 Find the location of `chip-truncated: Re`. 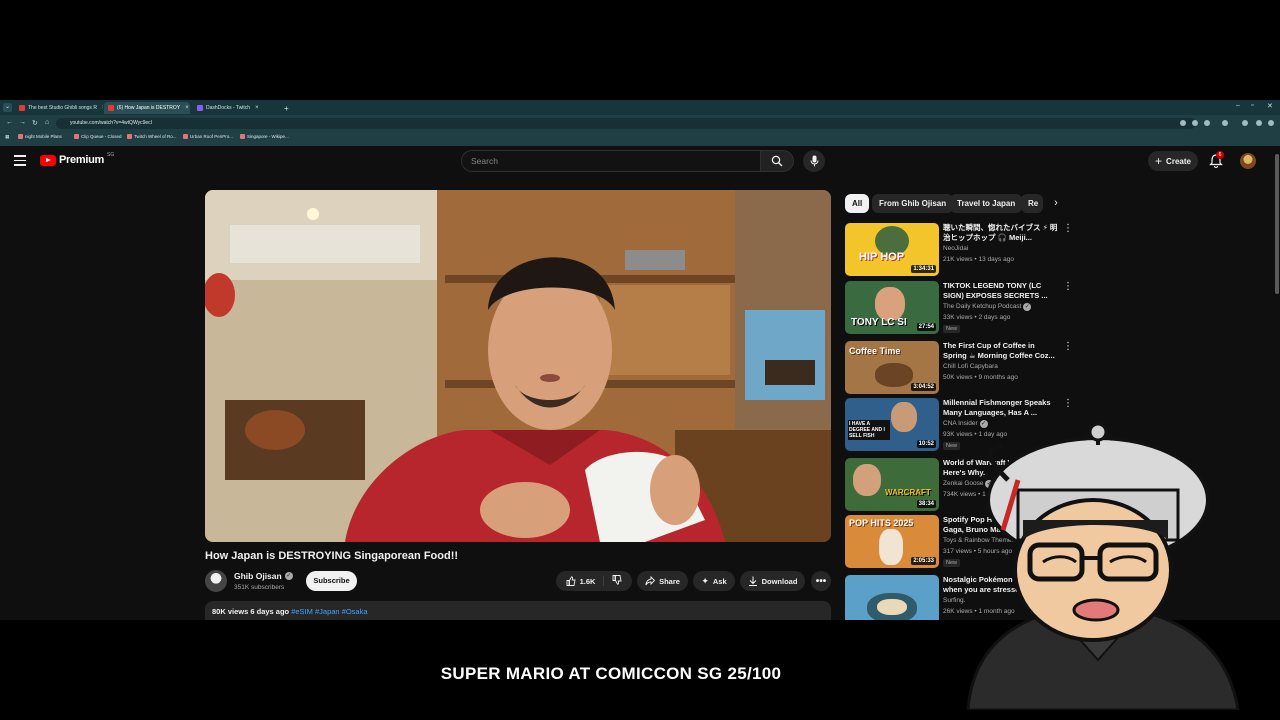

chip-truncated: Re is located at coordinates (1032, 203).